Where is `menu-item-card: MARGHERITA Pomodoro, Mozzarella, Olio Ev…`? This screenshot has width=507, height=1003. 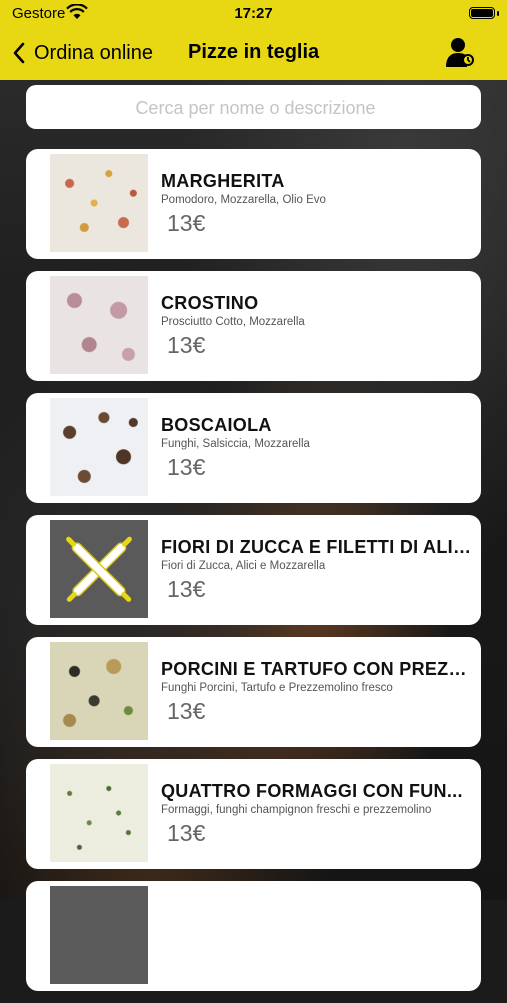
menu-item-card: MARGHERITA Pomodoro, Mozzarella, Olio Ev… is located at coordinates (253, 204).